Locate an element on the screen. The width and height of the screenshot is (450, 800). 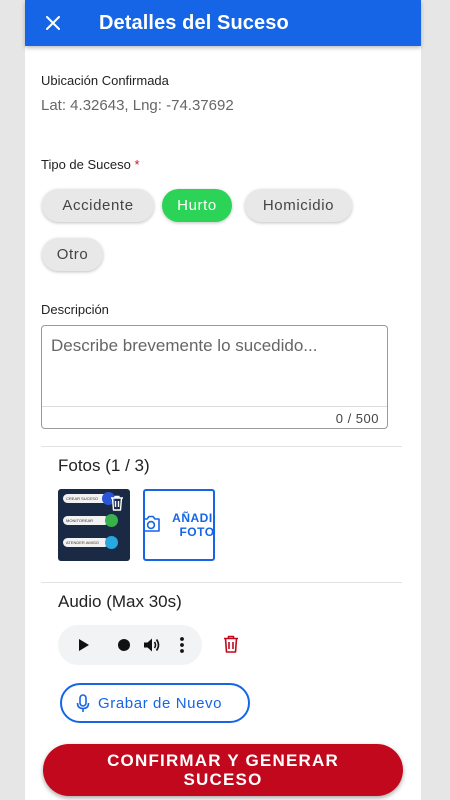
incident-type-label: Tipo de Suceso * is located at coordinates (90, 164).